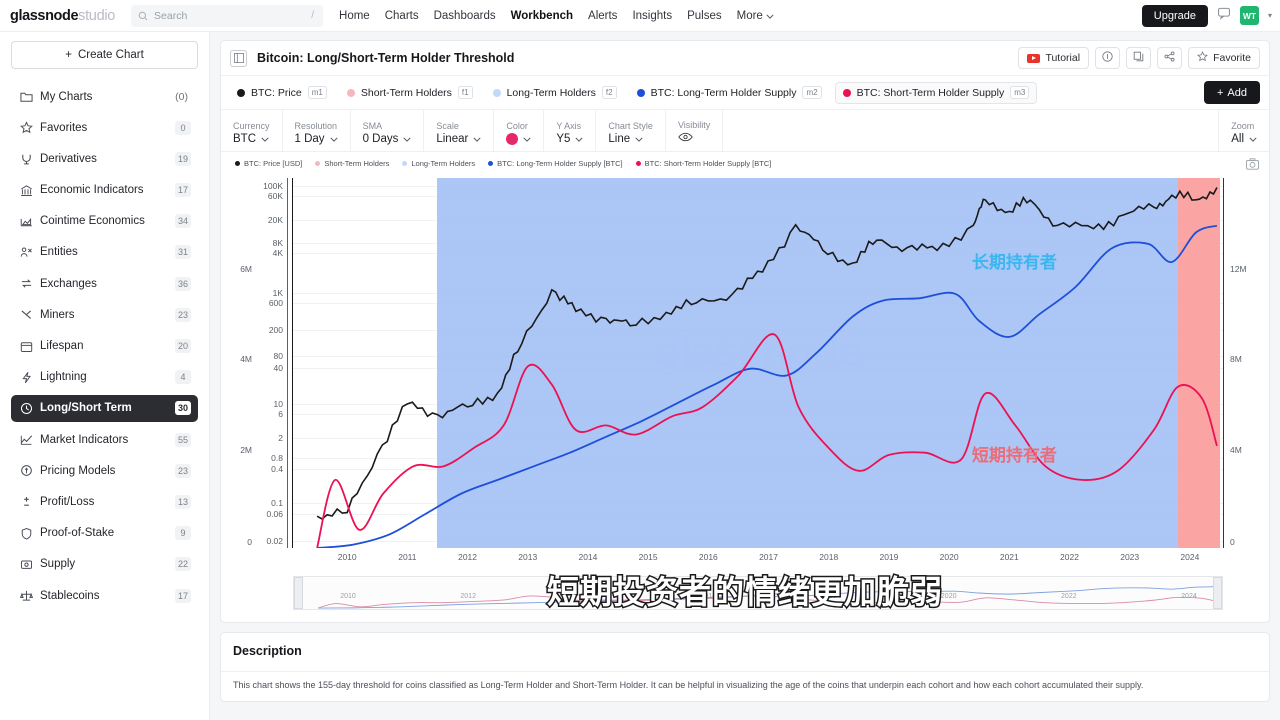 The image size is (1280, 720). Describe the element at coordinates (402, 16) in the screenshot. I see `nav-link-charts: Charts` at that location.